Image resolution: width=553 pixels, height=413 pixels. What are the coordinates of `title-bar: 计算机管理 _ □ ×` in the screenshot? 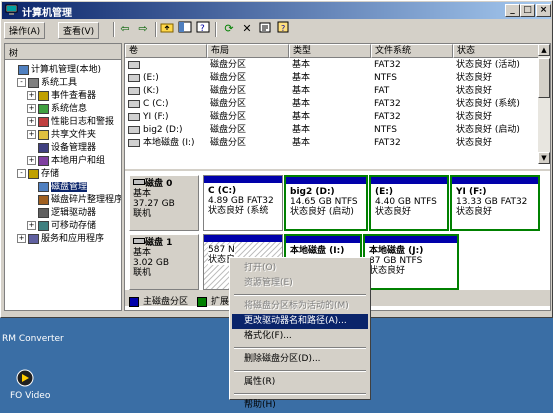 It's located at (276, 10).